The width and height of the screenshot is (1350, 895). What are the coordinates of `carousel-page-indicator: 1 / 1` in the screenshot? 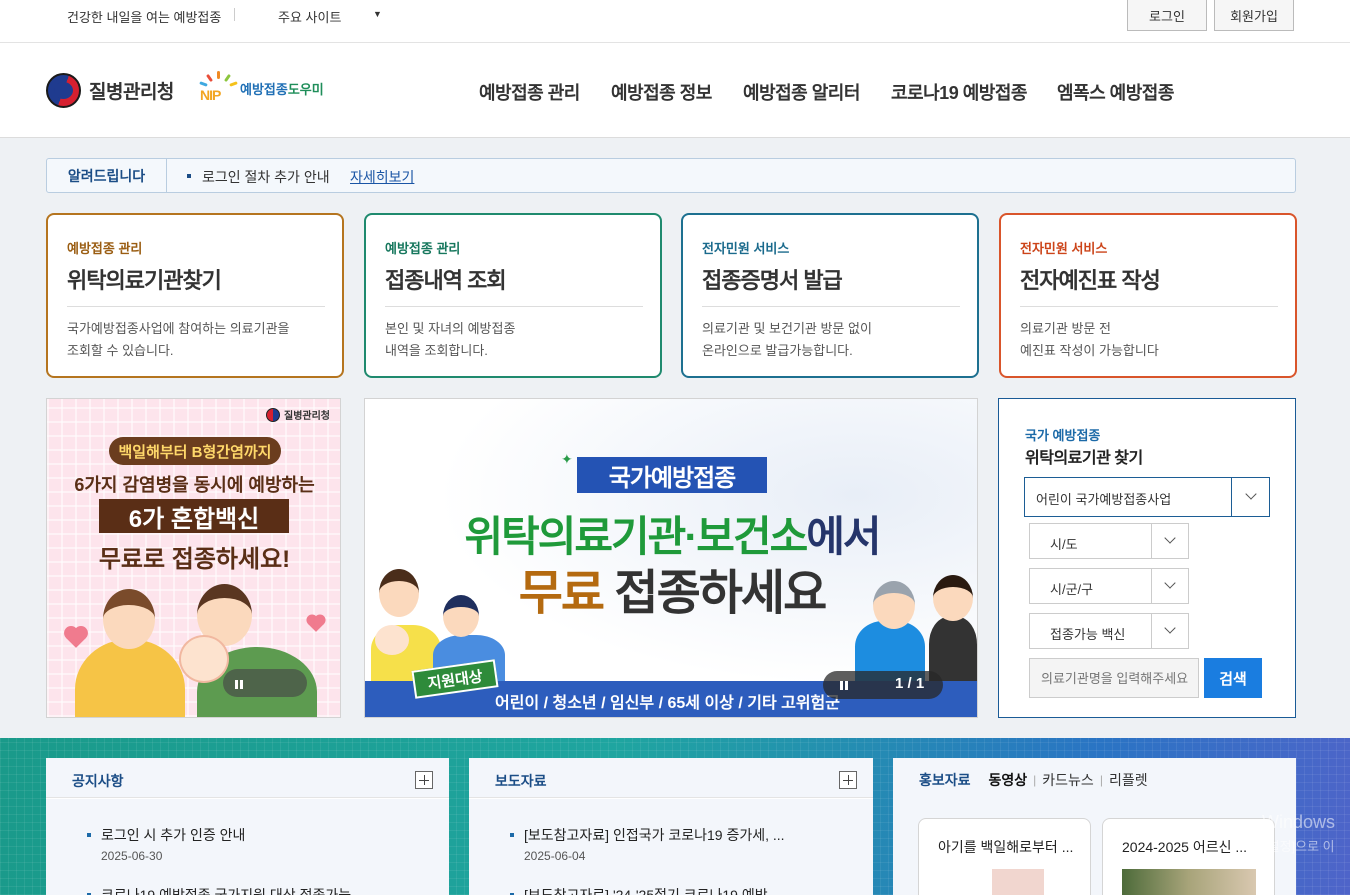 It's located at (910, 683).